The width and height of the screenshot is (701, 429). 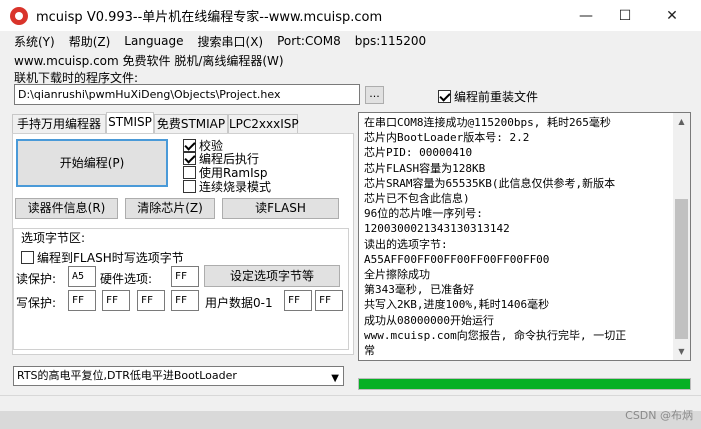 I want to click on scroll-down-icon: ▼, so click(x=681, y=351).